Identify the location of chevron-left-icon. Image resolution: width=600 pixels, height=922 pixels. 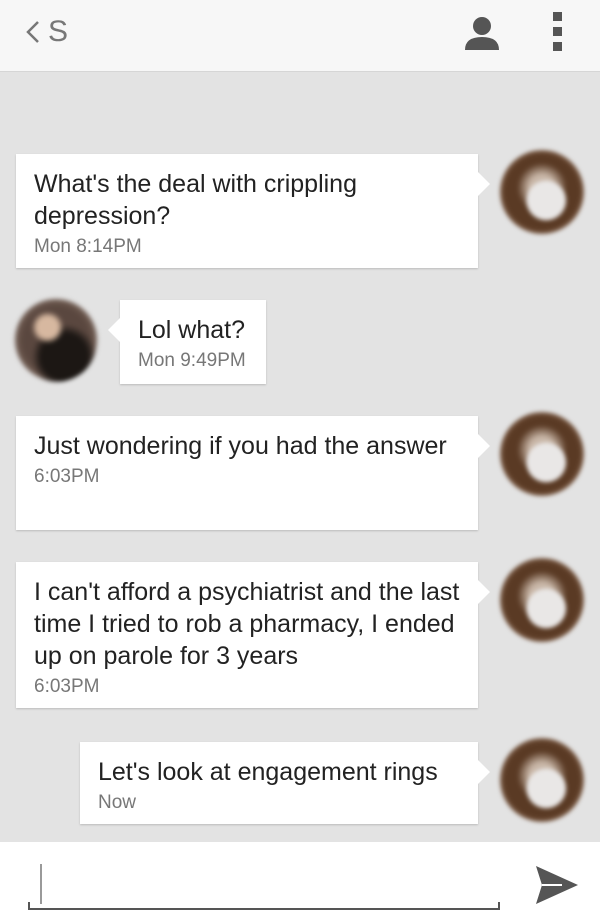
(32, 32).